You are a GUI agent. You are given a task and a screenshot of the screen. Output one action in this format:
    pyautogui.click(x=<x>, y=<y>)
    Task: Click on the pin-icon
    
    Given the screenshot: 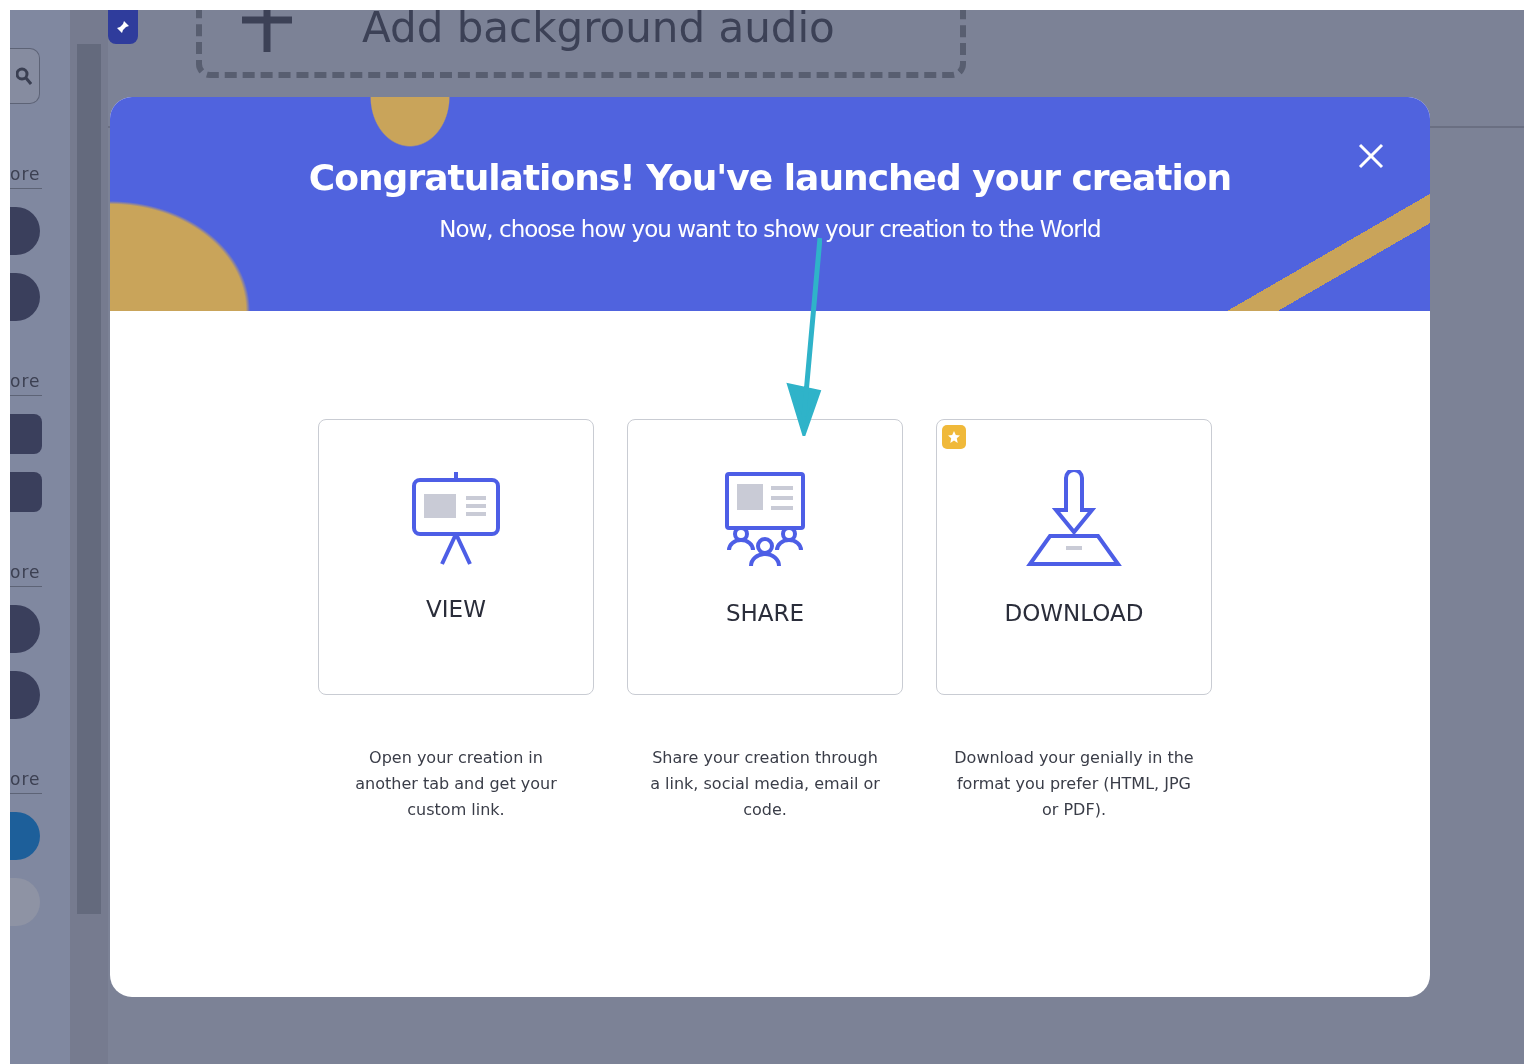 What is the action you would take?
    pyautogui.click(x=123, y=27)
    